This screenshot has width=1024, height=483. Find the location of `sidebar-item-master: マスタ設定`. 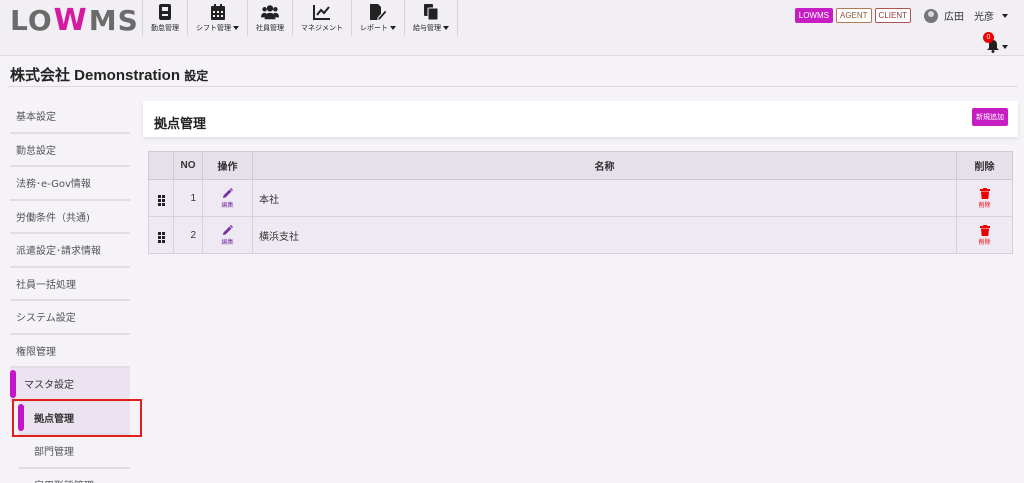

sidebar-item-master: マスタ設定 is located at coordinates (70, 385).